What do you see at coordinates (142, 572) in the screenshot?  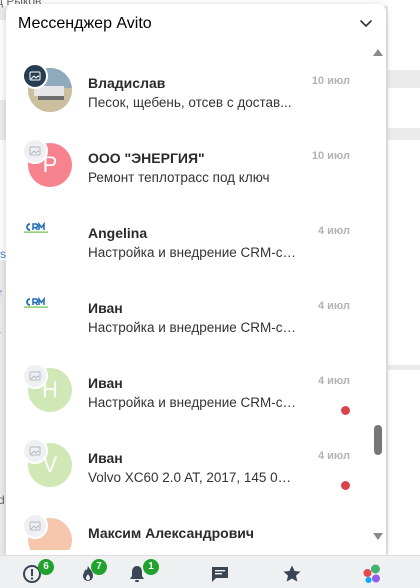 I see `notifications-button: 1` at bounding box center [142, 572].